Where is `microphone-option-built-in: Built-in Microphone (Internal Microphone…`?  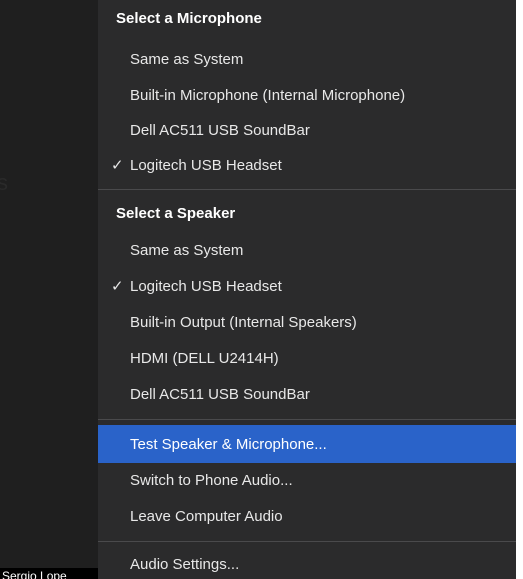 microphone-option-built-in: Built-in Microphone (Internal Microphone… is located at coordinates (307, 95).